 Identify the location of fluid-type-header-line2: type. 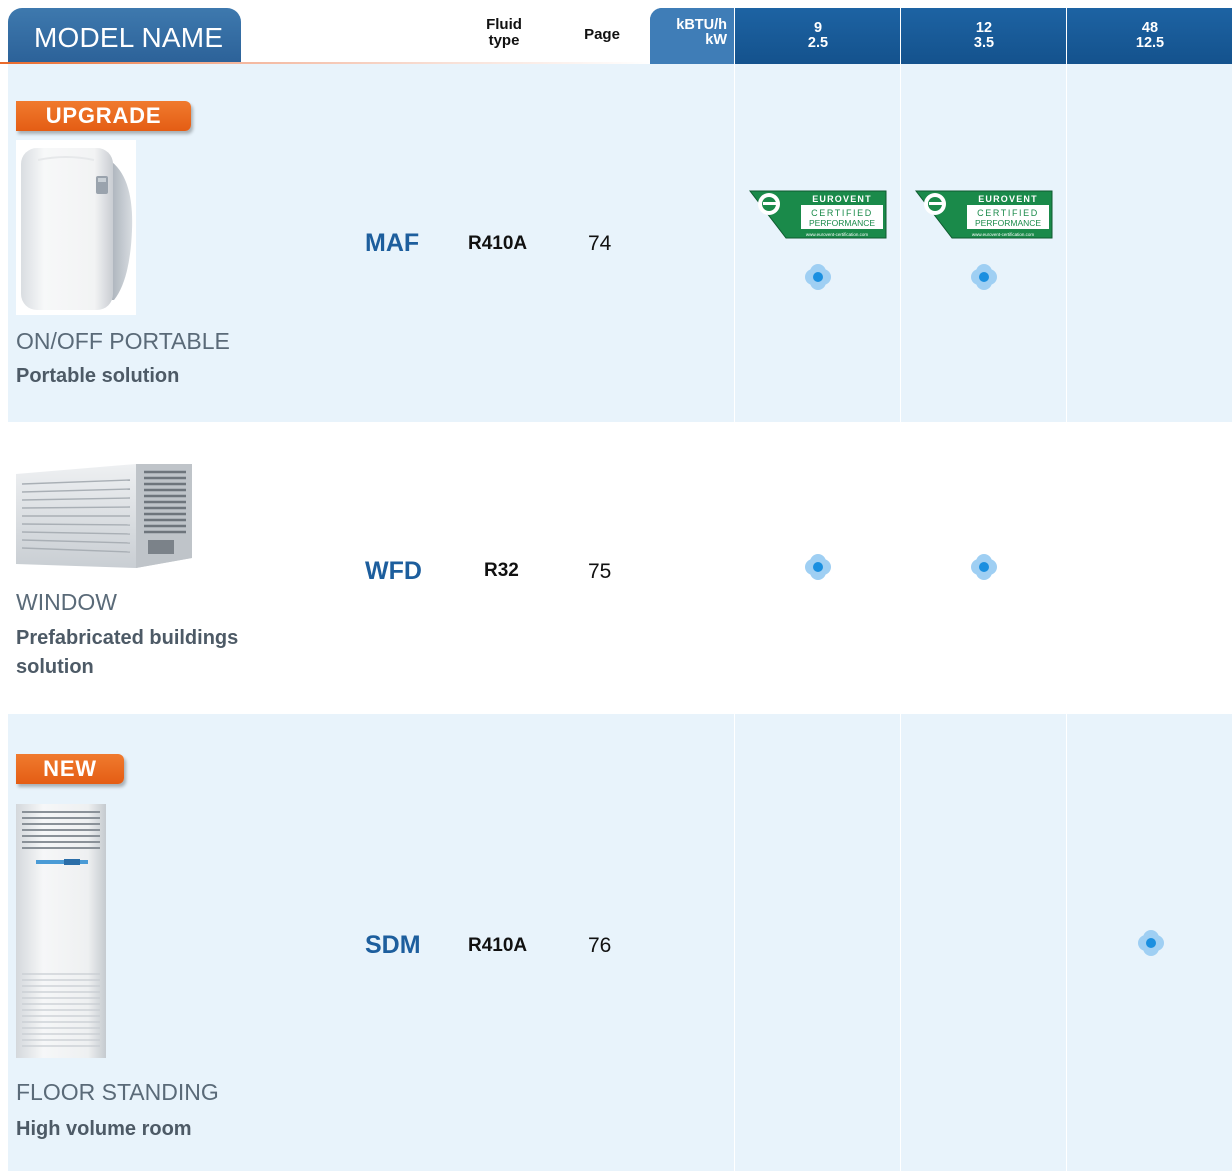
(504, 40).